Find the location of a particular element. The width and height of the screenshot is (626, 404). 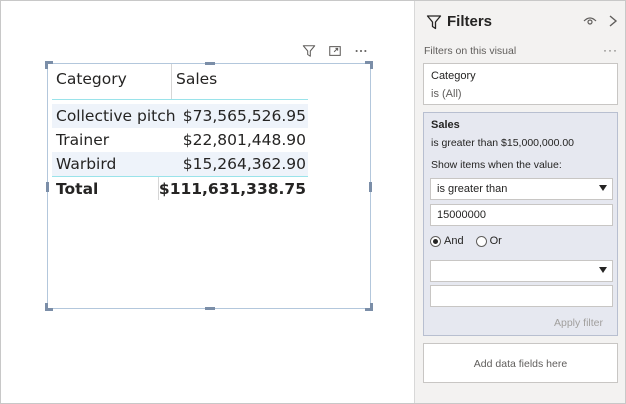

cell-sales: $15,264,362.90 is located at coordinates (244, 164).